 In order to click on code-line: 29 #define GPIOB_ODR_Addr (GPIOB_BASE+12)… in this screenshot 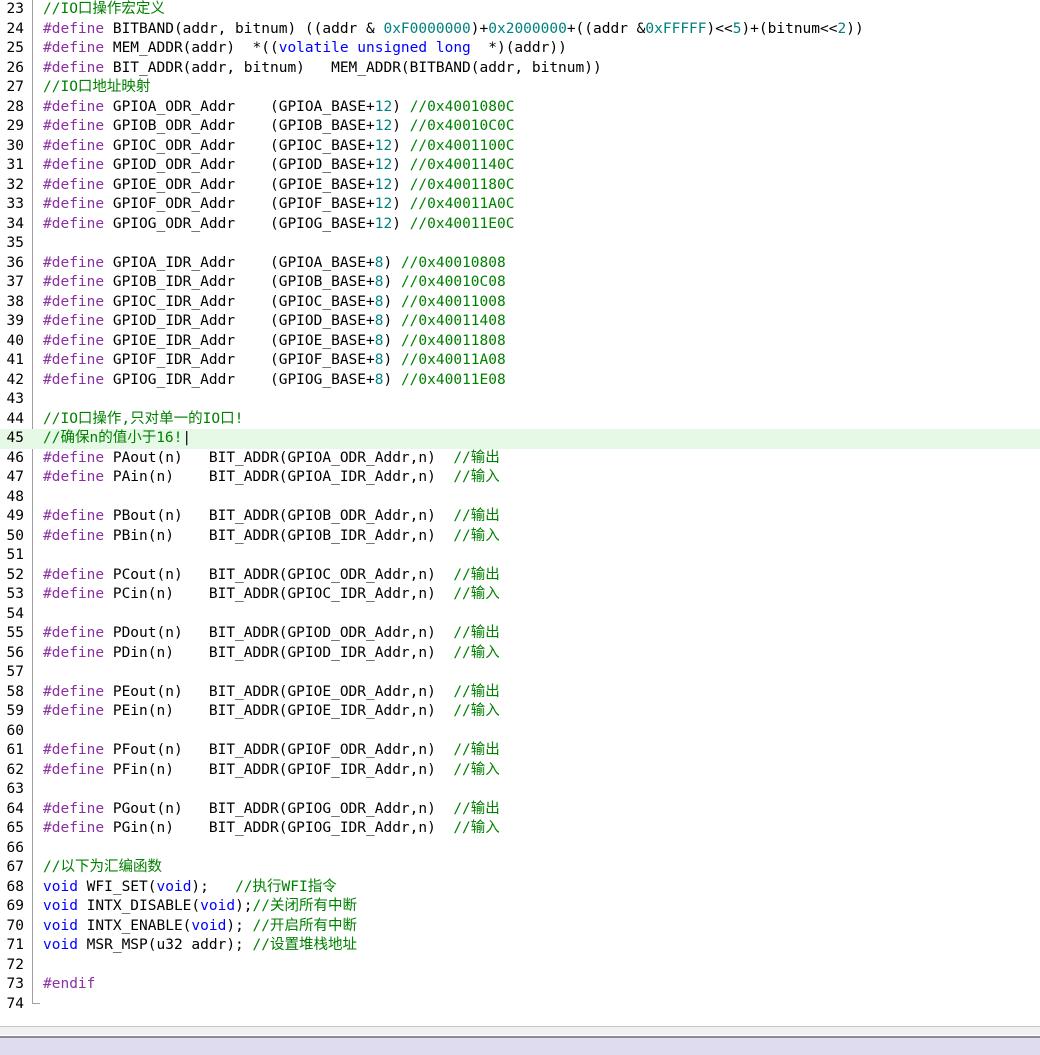, I will do `click(520, 127)`.